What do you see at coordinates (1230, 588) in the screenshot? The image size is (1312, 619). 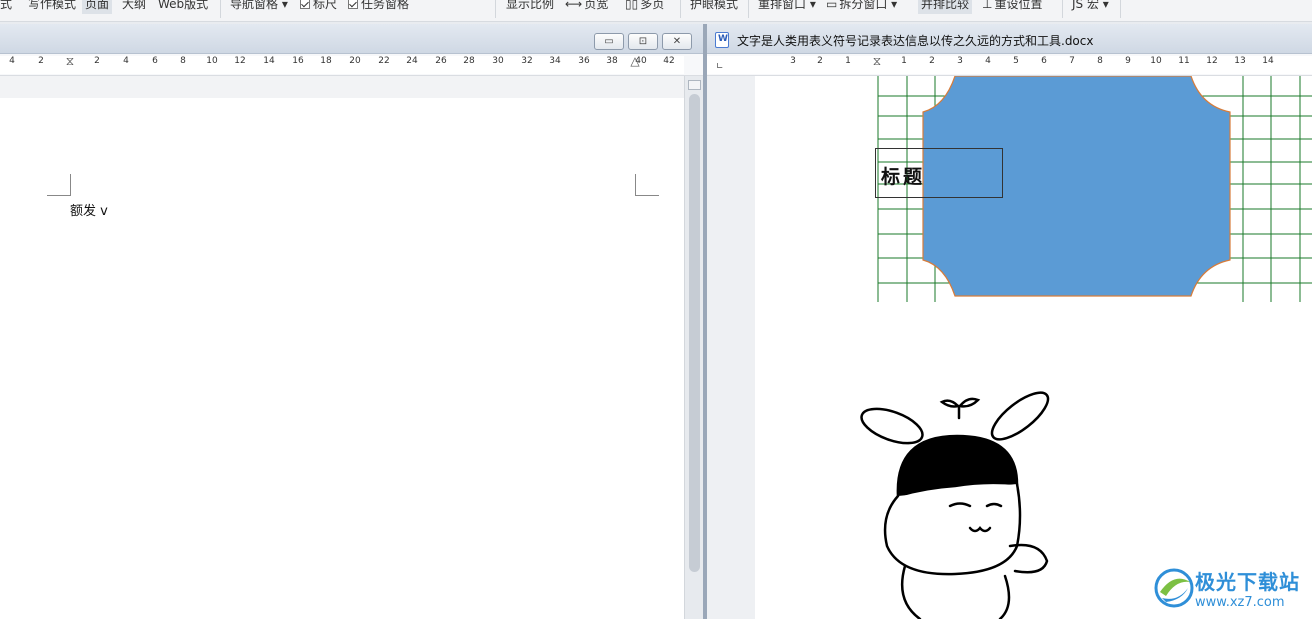 I see `site-watermark: 极光下载站 www.xz7.com` at bounding box center [1230, 588].